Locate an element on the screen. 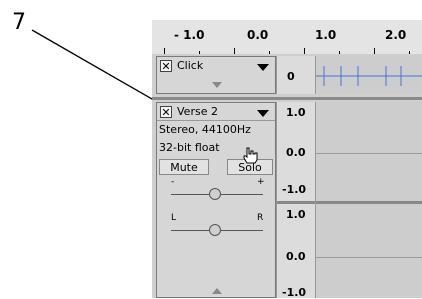 The image size is (422, 299). track-bitdepth-info: 32-bit float is located at coordinates (189, 147).